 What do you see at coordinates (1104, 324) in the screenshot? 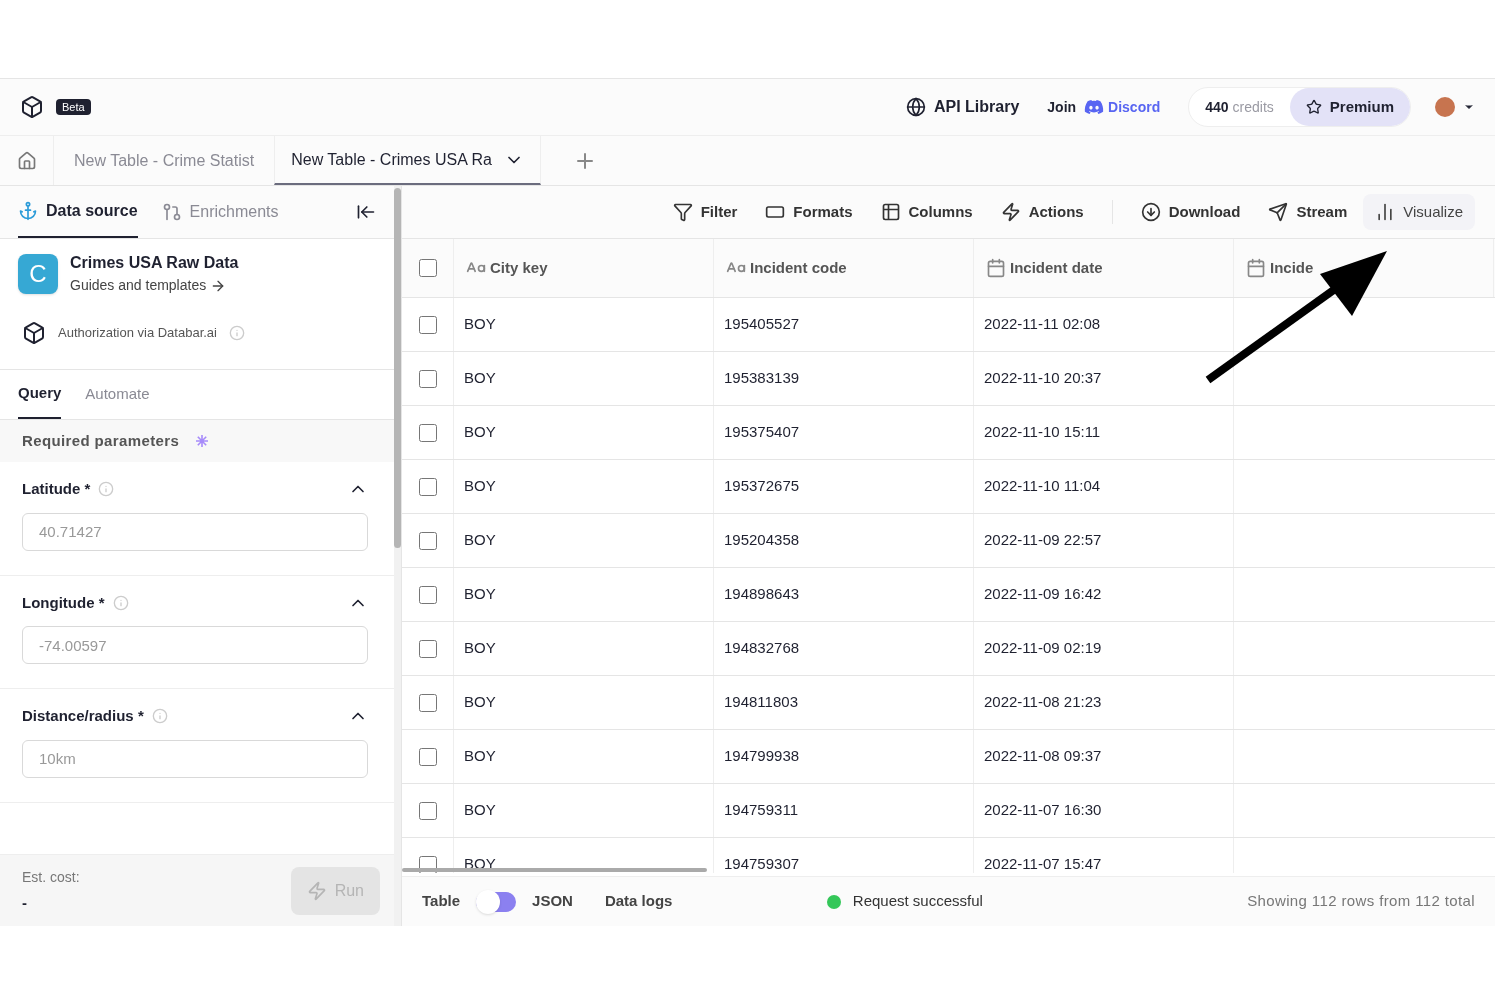
I see `table-cell: 2022-11-11 02:08` at bounding box center [1104, 324].